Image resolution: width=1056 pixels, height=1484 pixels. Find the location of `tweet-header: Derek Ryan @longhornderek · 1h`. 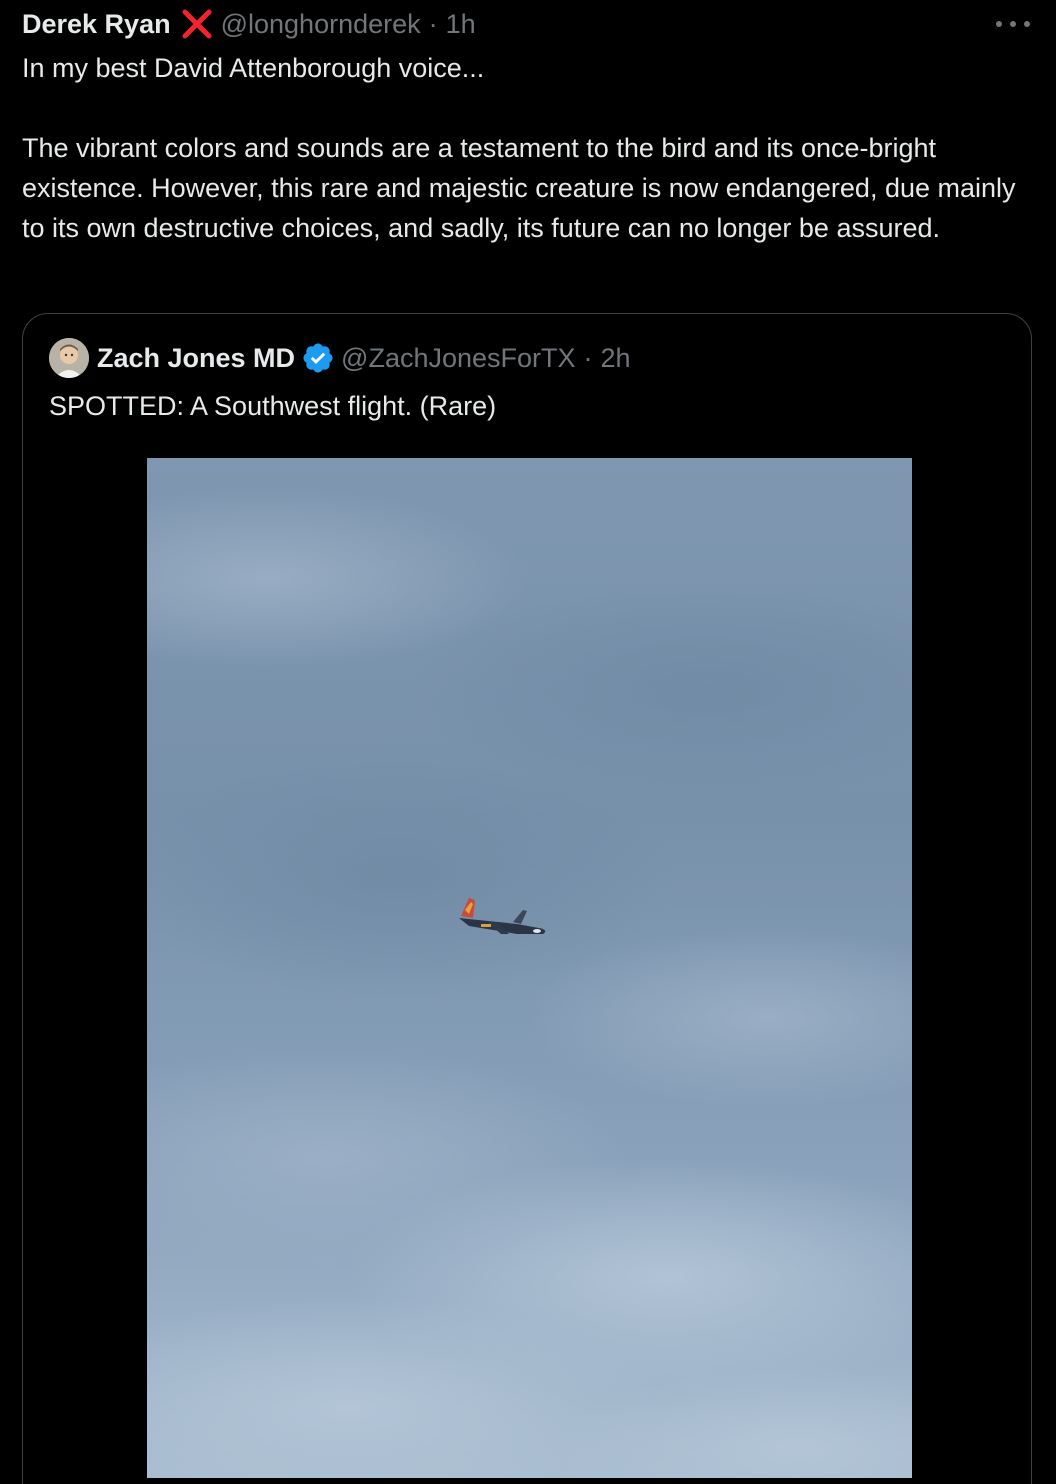

tweet-header: Derek Ryan @longhornderek · 1h is located at coordinates (249, 24).